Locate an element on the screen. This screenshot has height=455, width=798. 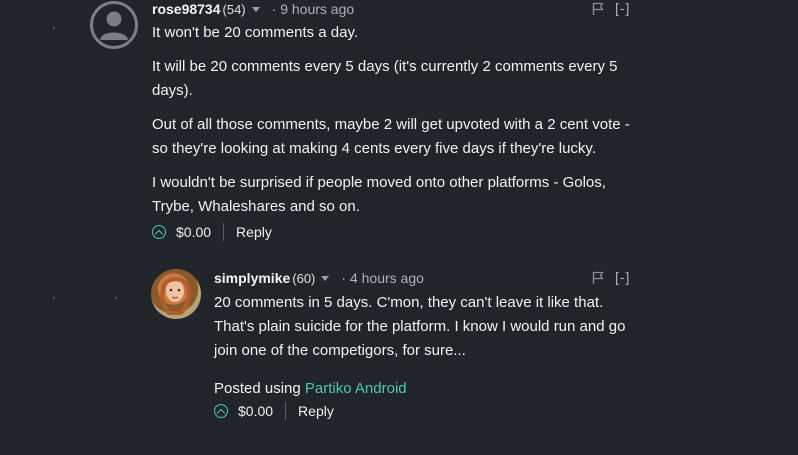
comment-header: simplymike (60) · 4 hours ago is located at coordinates (319, 278).